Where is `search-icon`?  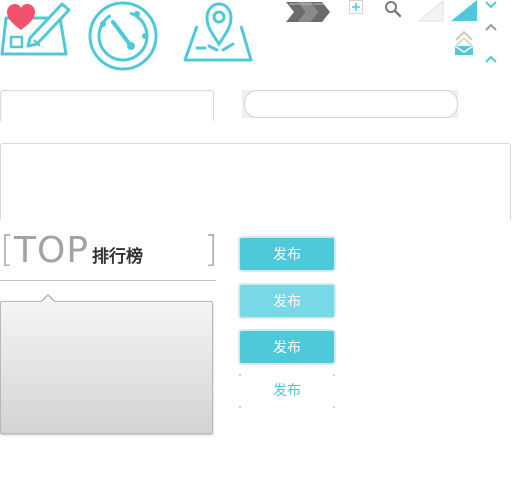 search-icon is located at coordinates (393, 9).